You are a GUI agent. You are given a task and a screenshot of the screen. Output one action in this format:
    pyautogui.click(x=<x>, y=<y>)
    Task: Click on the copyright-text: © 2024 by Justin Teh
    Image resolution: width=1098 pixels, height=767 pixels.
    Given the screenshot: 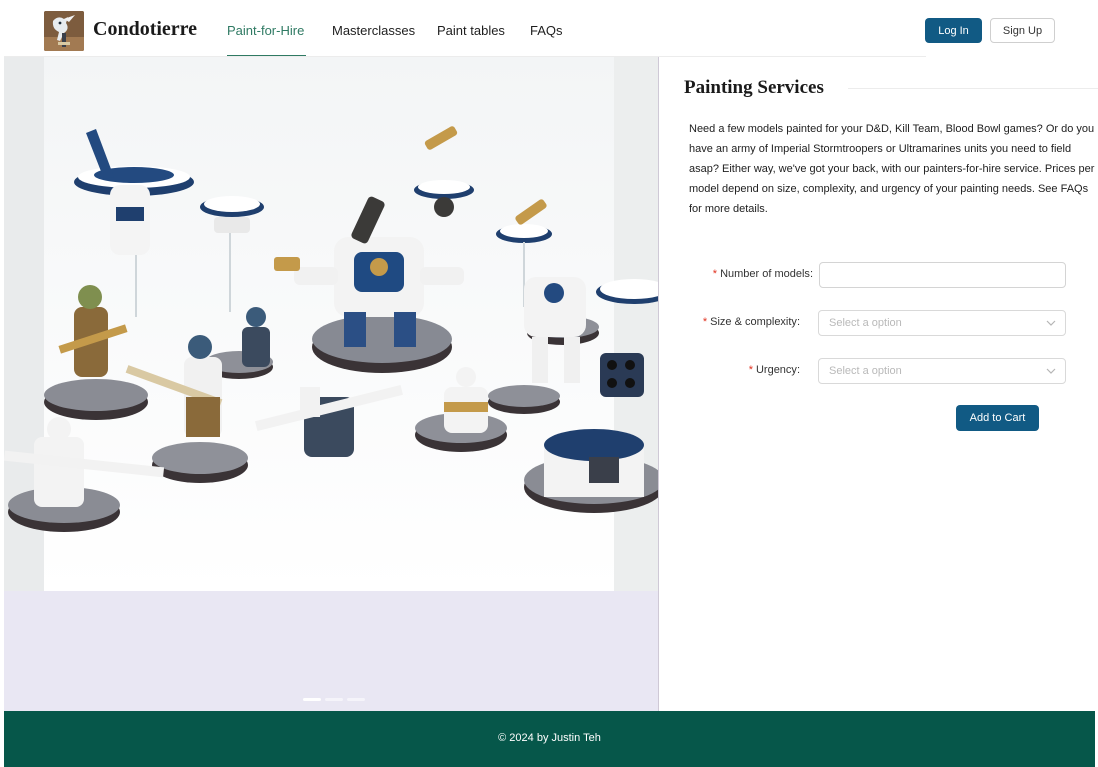 What is the action you would take?
    pyautogui.click(x=549, y=738)
    